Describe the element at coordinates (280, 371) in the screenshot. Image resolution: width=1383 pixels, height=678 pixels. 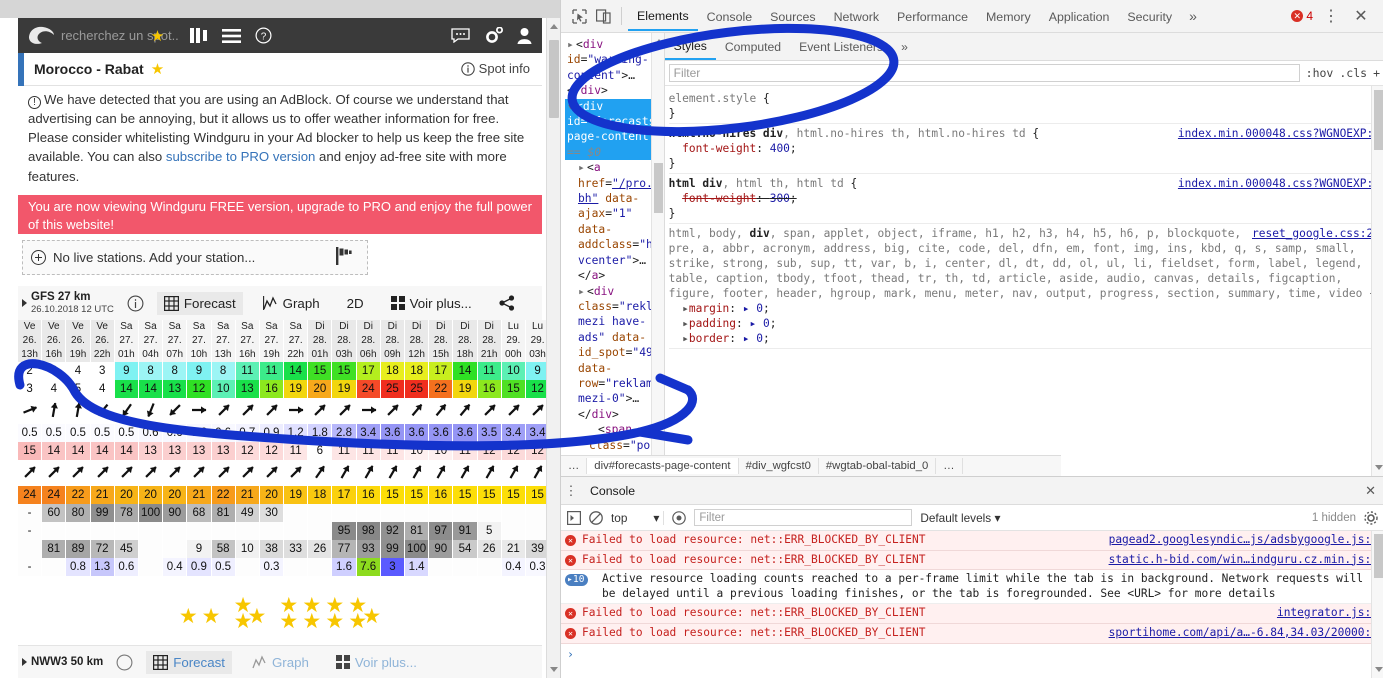
I see `forecast-row: 2 3 4 3 9 8 8 9 8 11 11 14 15 15 17 18 18 17 14 11 10 9` at that location.